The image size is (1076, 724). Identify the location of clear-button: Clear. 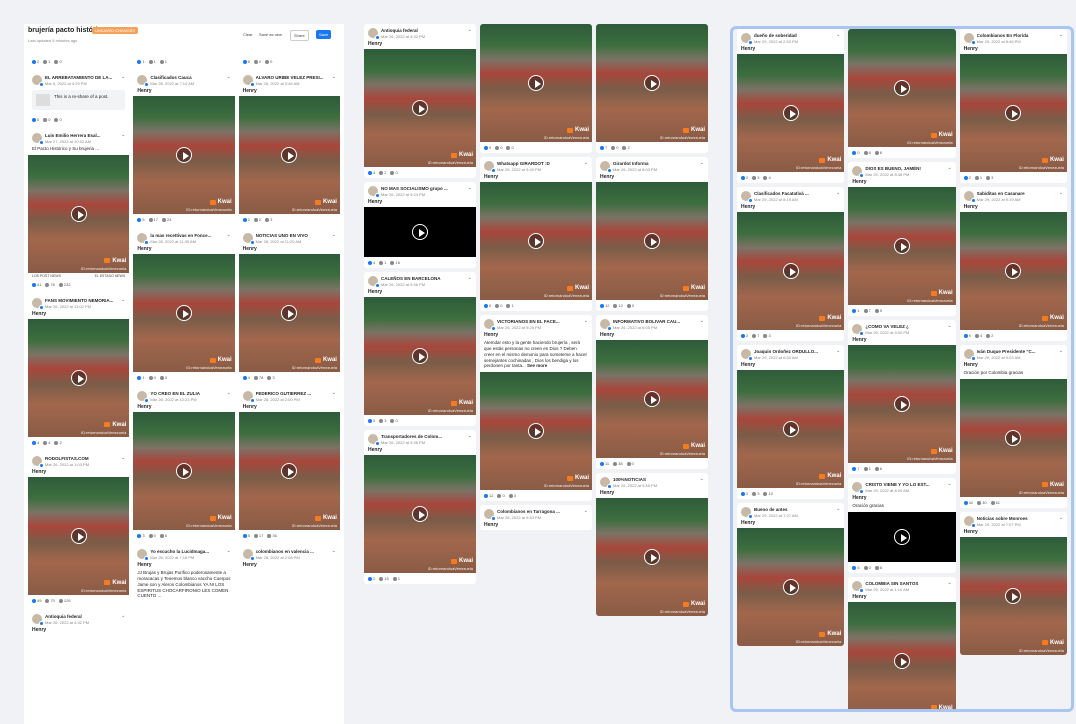
(248, 34).